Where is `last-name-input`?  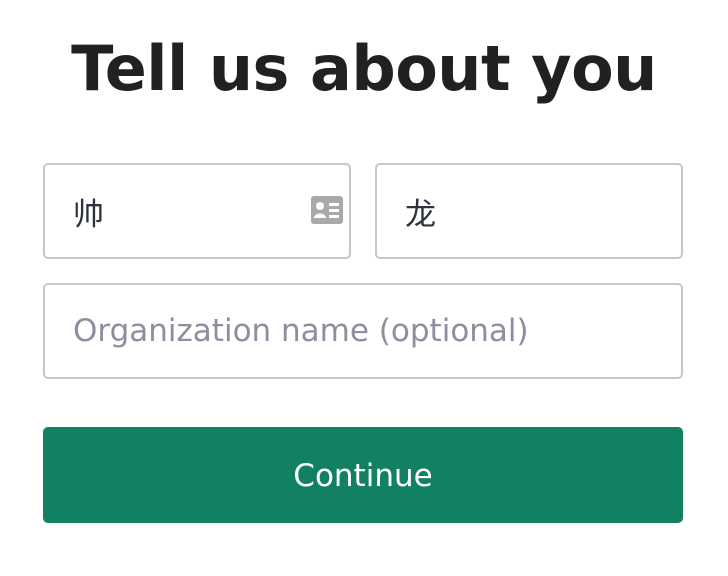
last-name-input is located at coordinates (530, 211).